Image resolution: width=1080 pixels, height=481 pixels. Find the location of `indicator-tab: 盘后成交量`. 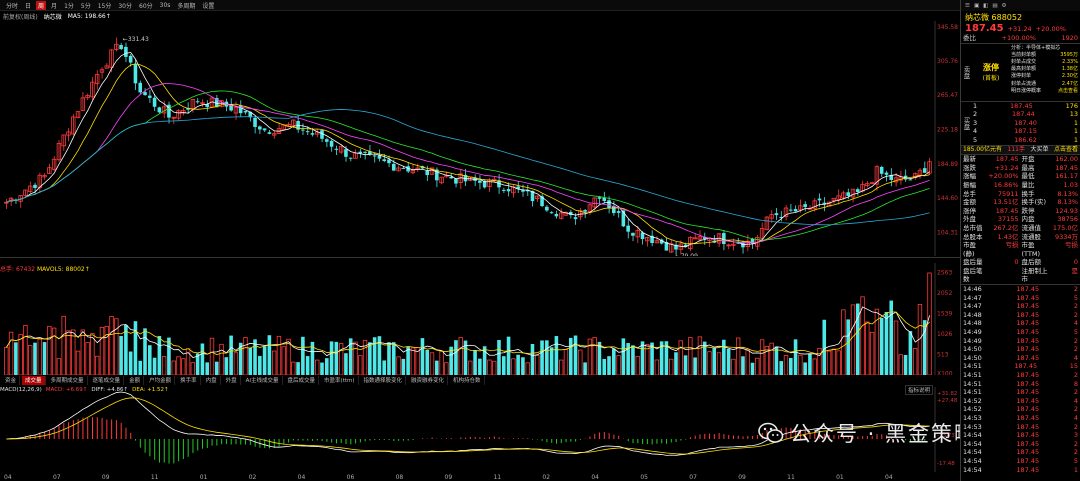

indicator-tab: 盘后成交量 is located at coordinates (302, 380).